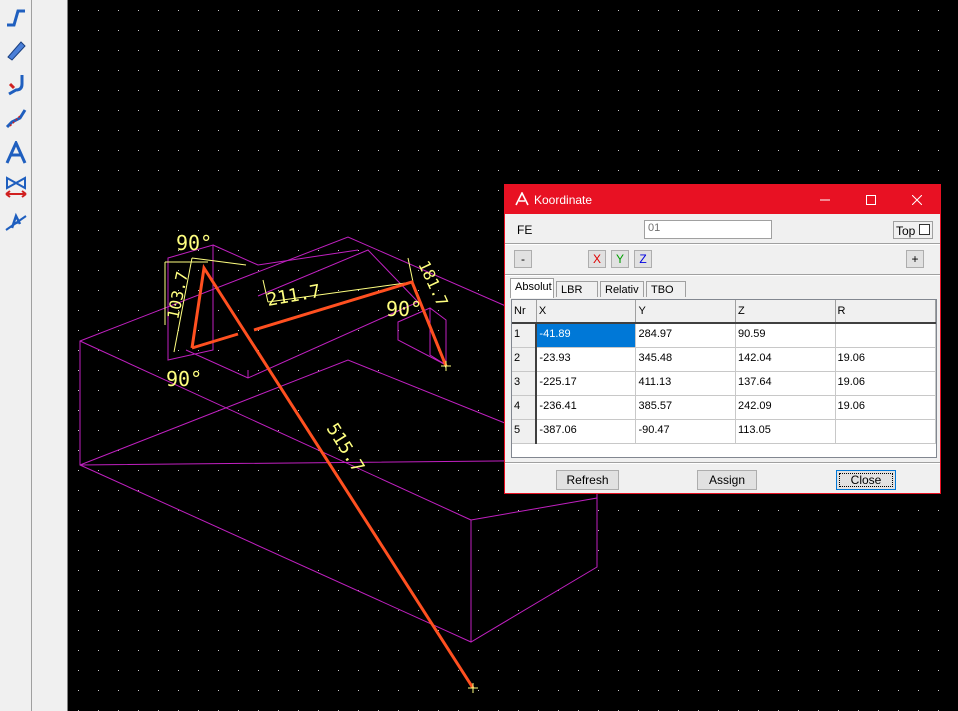  I want to click on cell-x: -387.06, so click(586, 431).